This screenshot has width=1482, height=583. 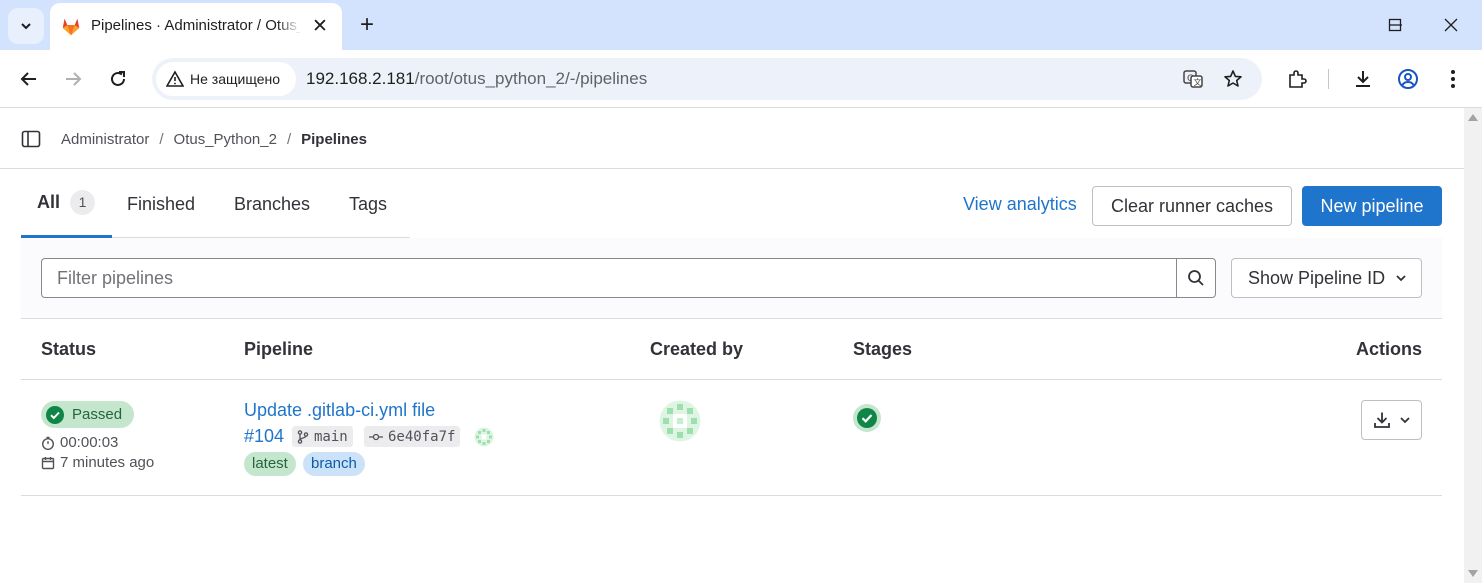 What do you see at coordinates (279, 349) in the screenshot?
I see `column-header-pipeline: Pipeline` at bounding box center [279, 349].